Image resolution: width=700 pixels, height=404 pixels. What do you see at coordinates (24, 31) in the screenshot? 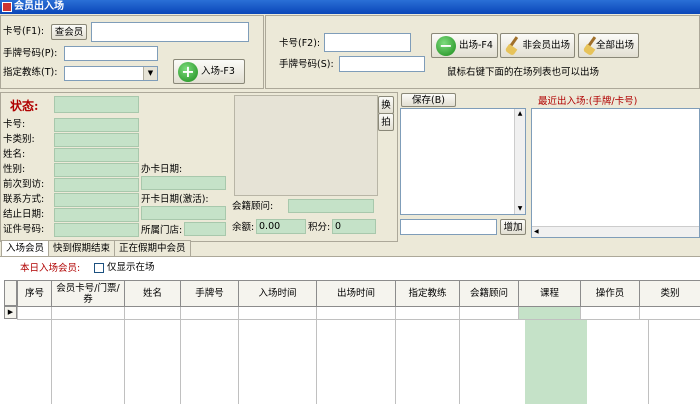
I see `entry-card-label: 卡号(F1):` at bounding box center [24, 31].